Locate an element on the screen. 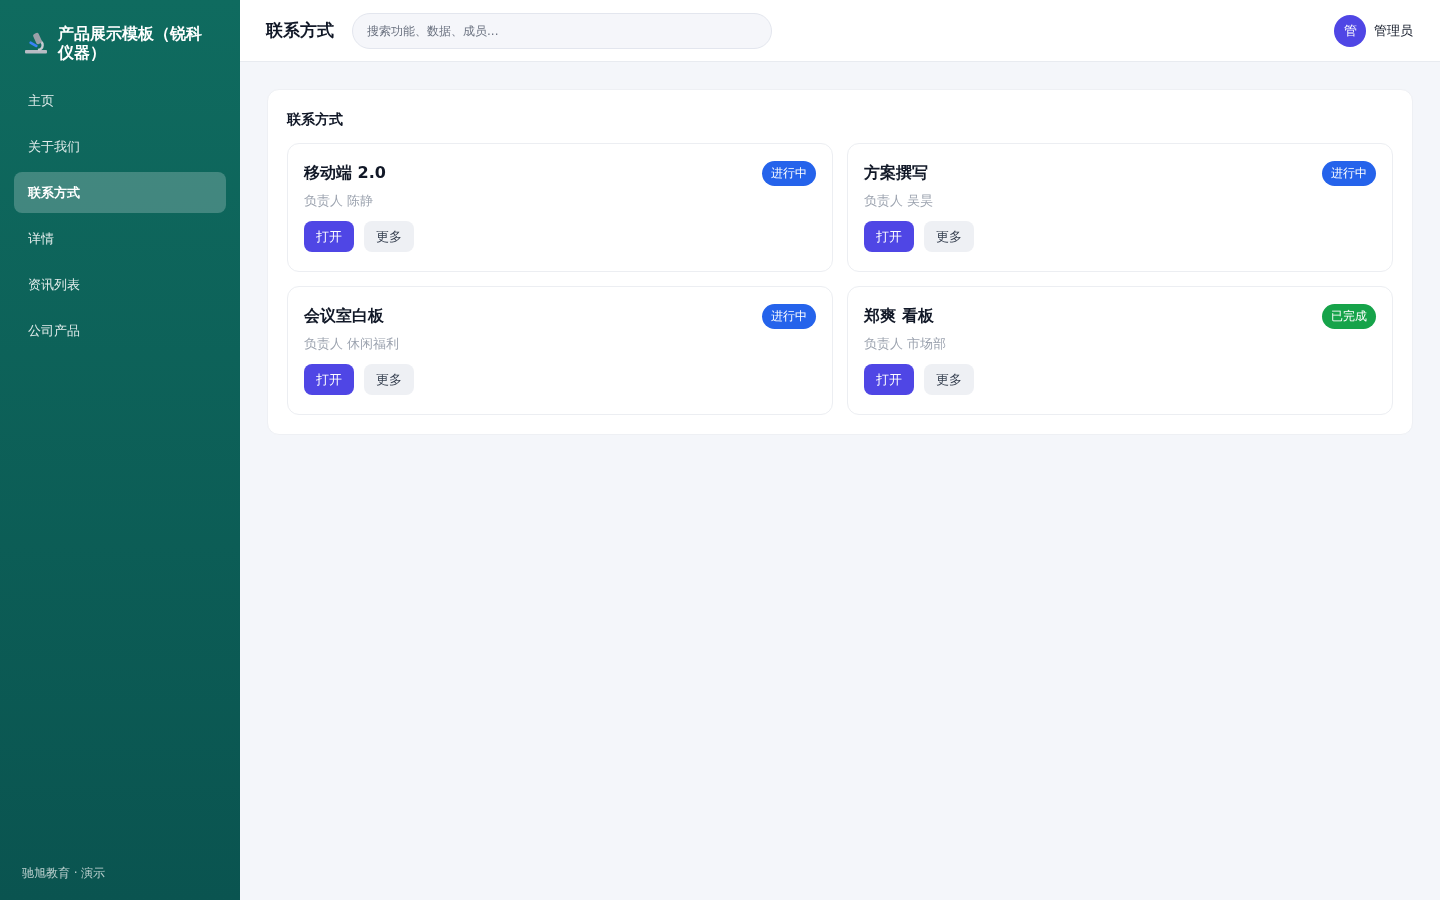  card-owner: 负责人 吴昊 is located at coordinates (899, 201).